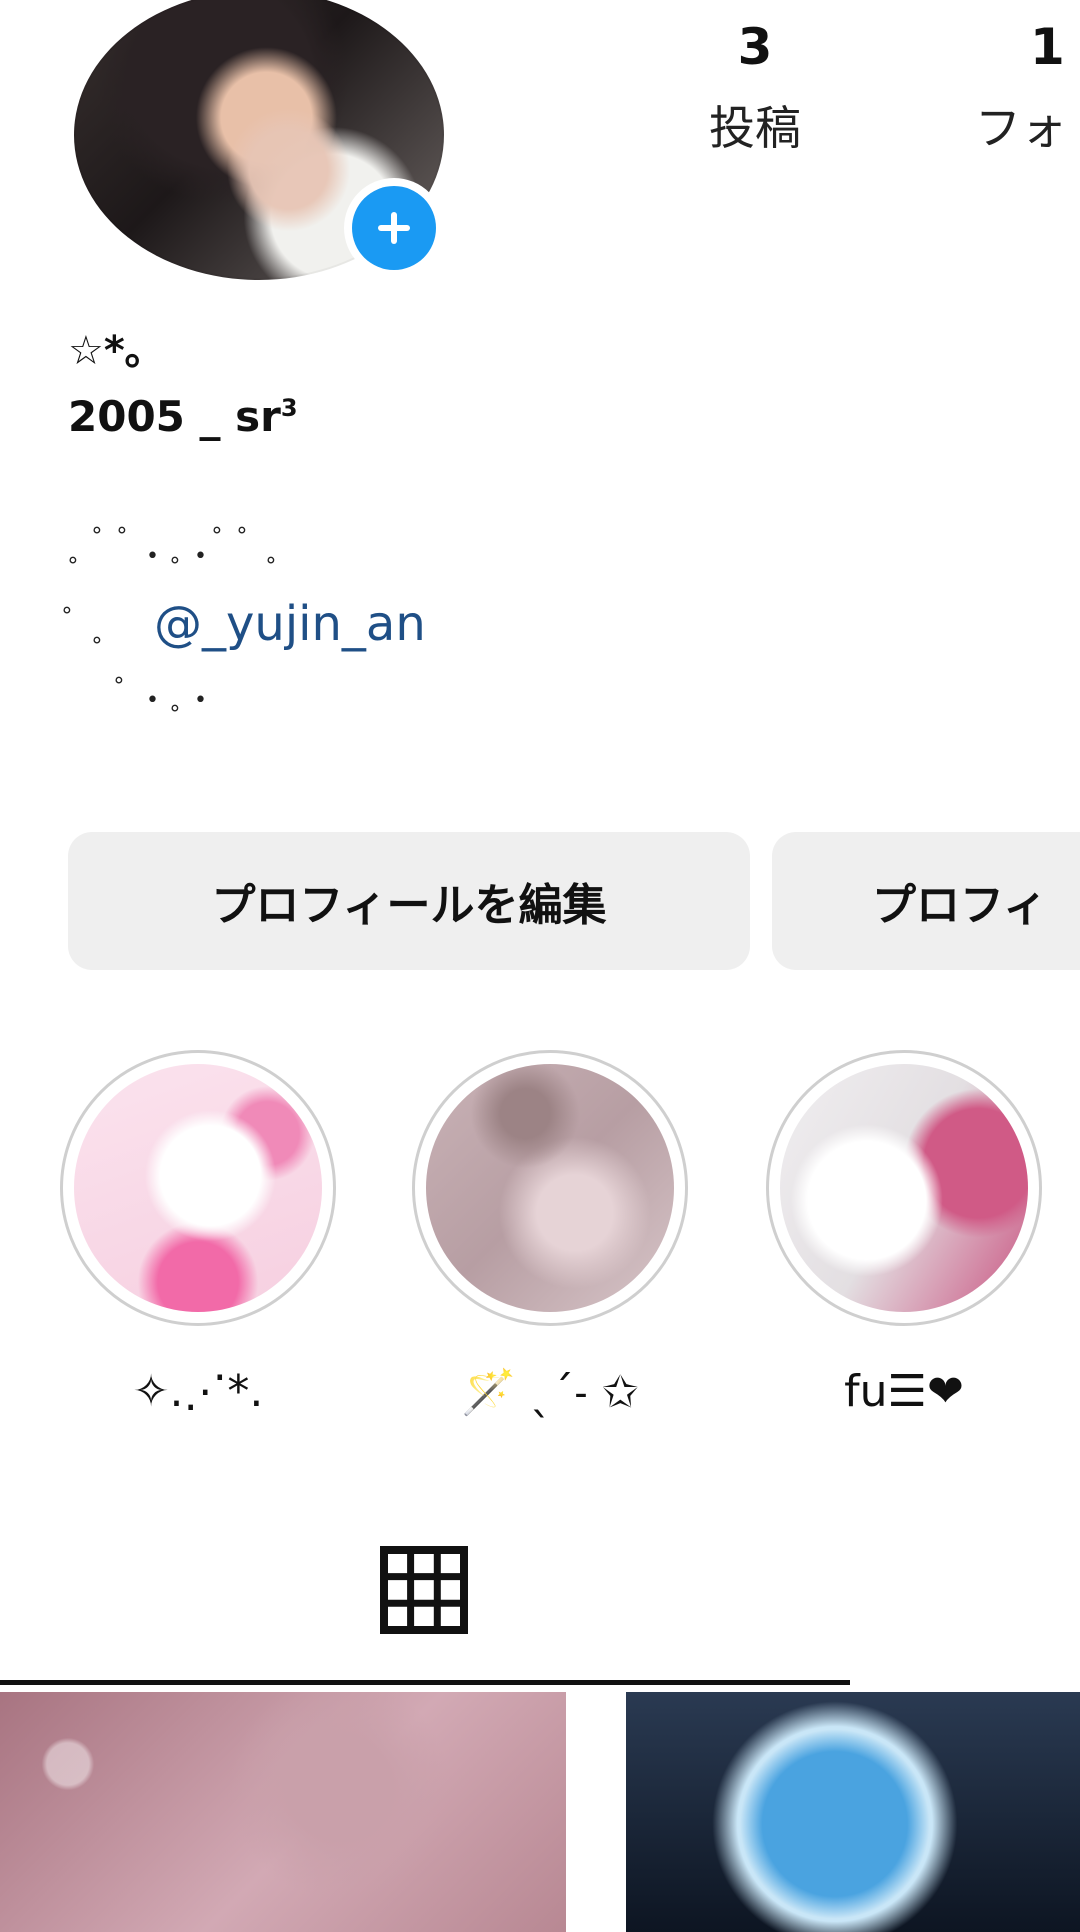 This screenshot has width=1080, height=1932. I want to click on posts-label: 投稿, so click(755, 125).